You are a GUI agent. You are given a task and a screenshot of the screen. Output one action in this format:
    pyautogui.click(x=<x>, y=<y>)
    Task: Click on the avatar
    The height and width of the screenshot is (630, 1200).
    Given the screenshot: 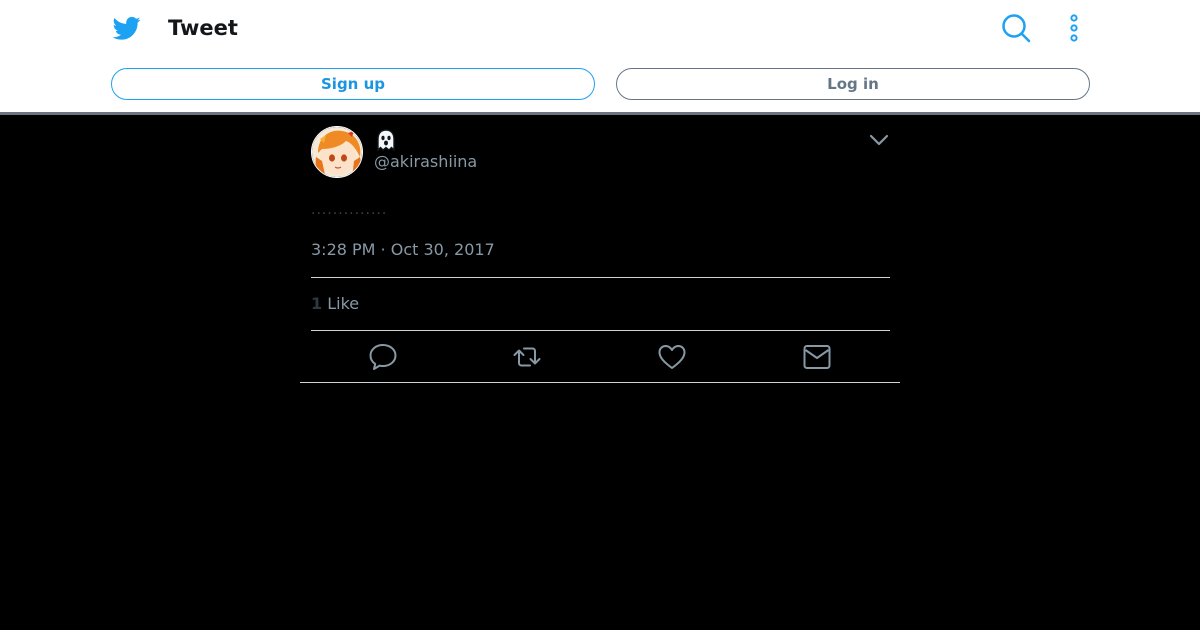 What is the action you would take?
    pyautogui.click(x=337, y=152)
    